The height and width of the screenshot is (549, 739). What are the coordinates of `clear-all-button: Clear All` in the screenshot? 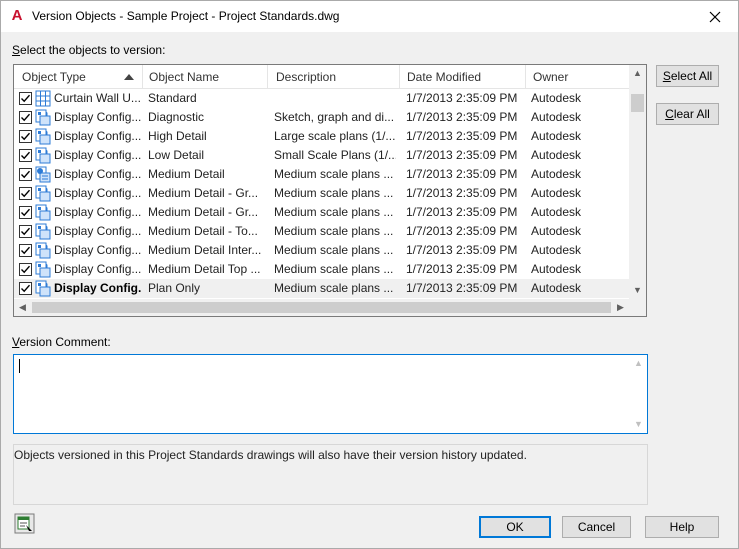 It's located at (687, 114).